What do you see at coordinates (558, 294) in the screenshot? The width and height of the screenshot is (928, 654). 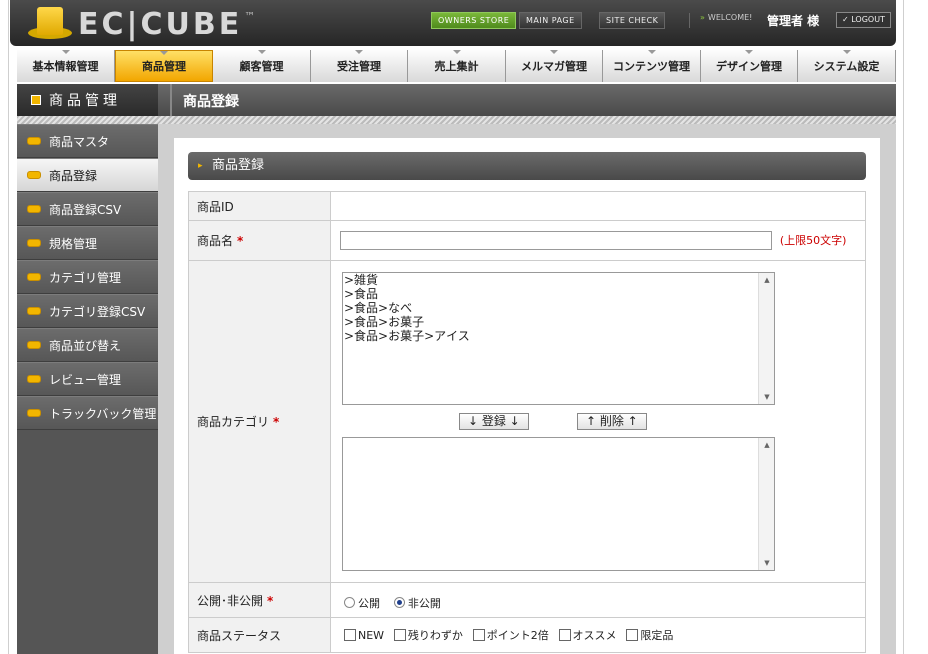 I see `category-option: >食品` at bounding box center [558, 294].